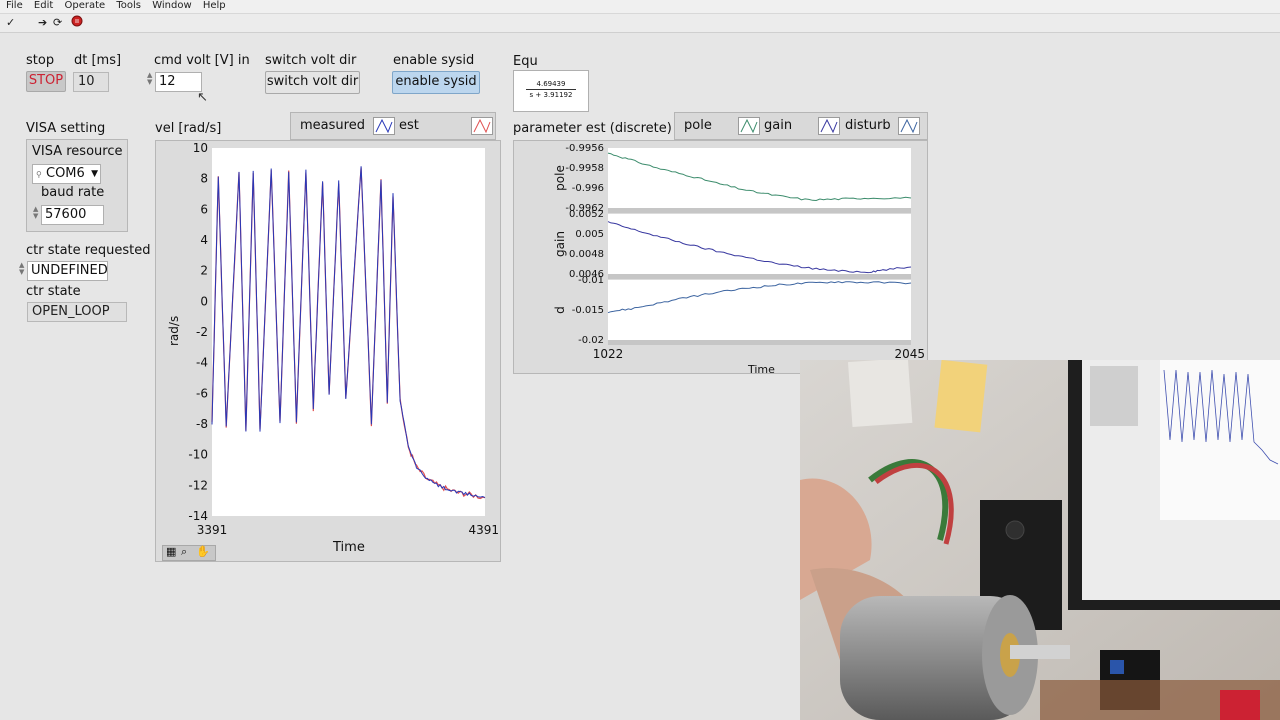 Image resolution: width=1280 pixels, height=720 pixels. I want to click on baud-rate-input: 57600, so click(72, 215).